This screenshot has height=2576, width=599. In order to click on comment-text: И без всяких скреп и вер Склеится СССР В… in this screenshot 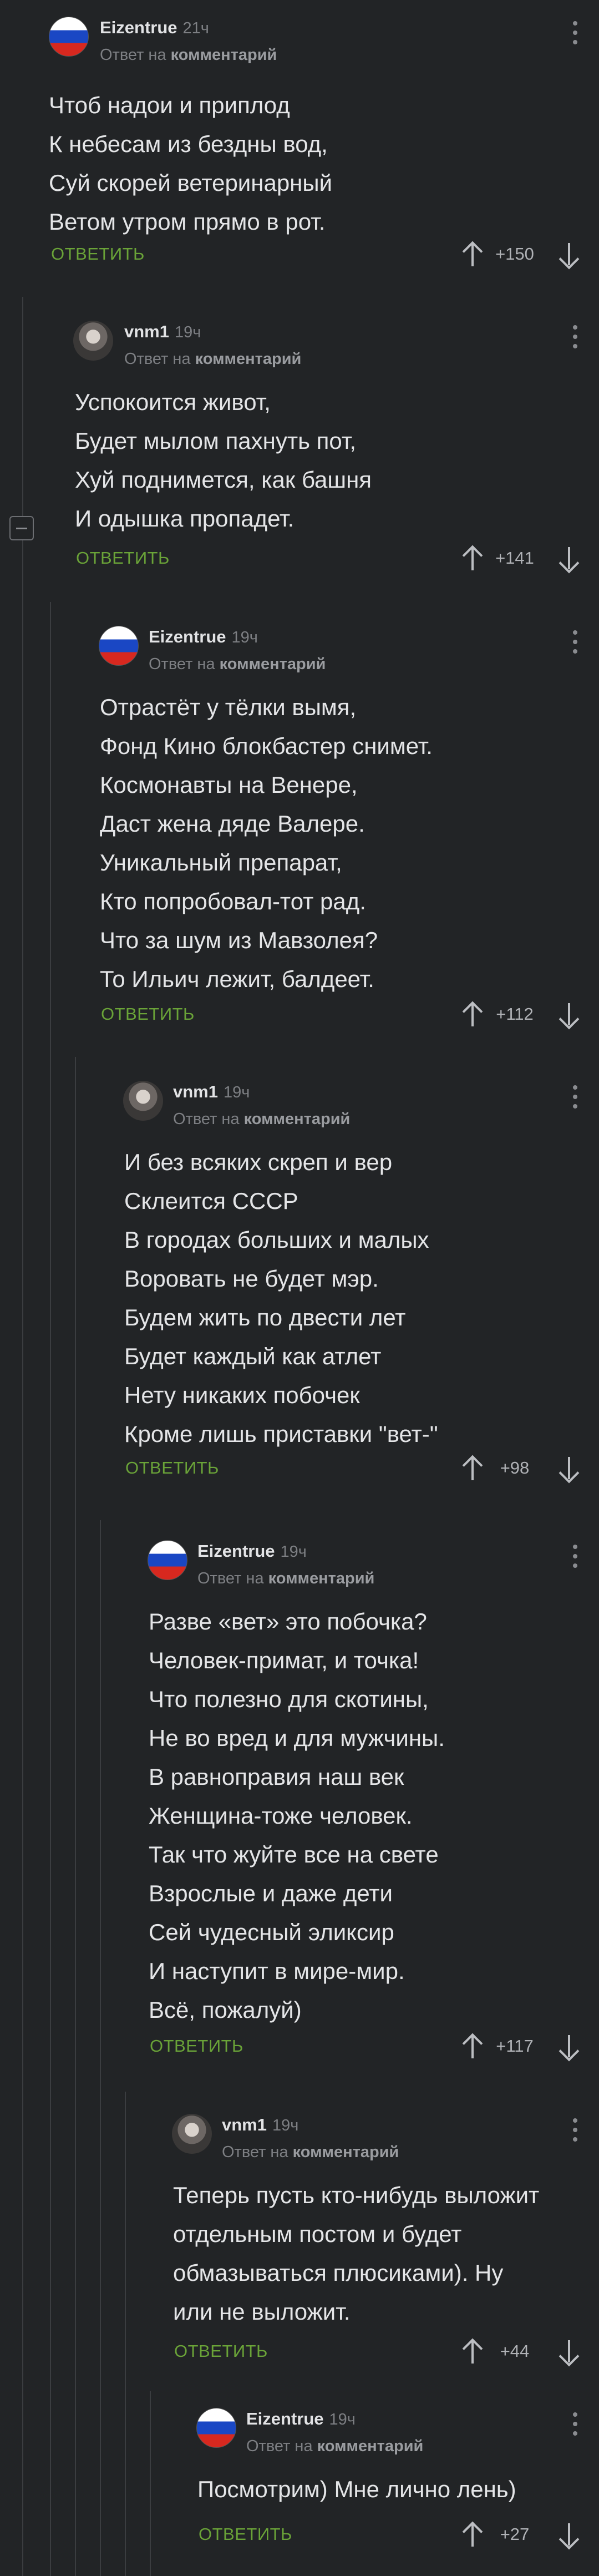, I will do `click(281, 1298)`.